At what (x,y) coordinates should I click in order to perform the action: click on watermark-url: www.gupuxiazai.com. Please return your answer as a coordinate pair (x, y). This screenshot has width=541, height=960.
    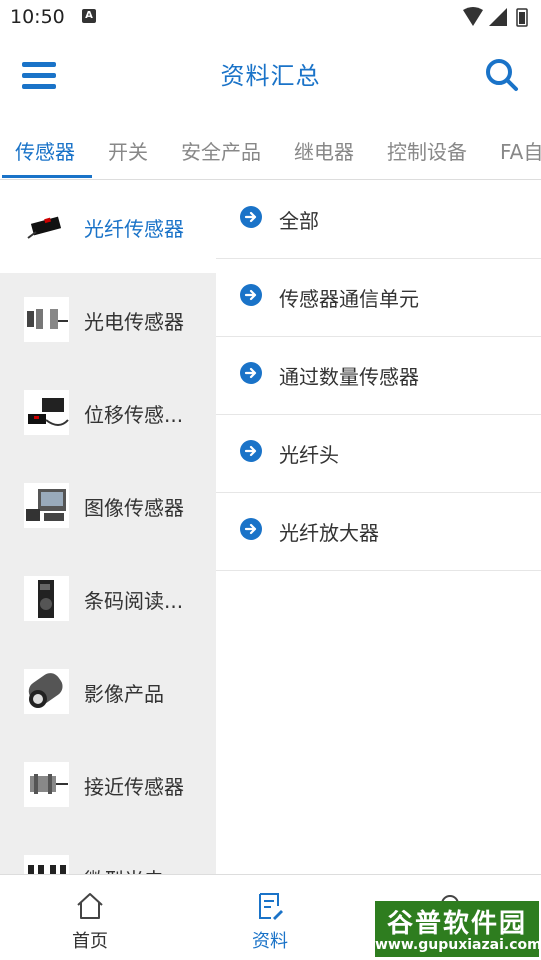
    Looking at the image, I should click on (458, 945).